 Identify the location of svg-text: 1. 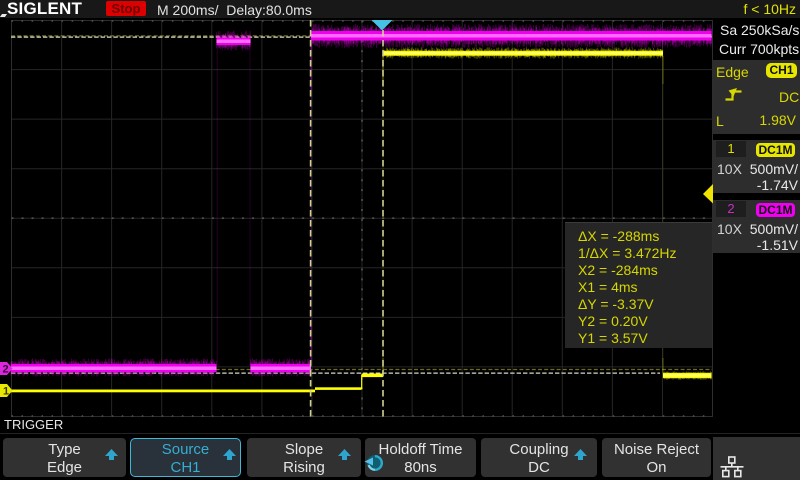
(6, 392).